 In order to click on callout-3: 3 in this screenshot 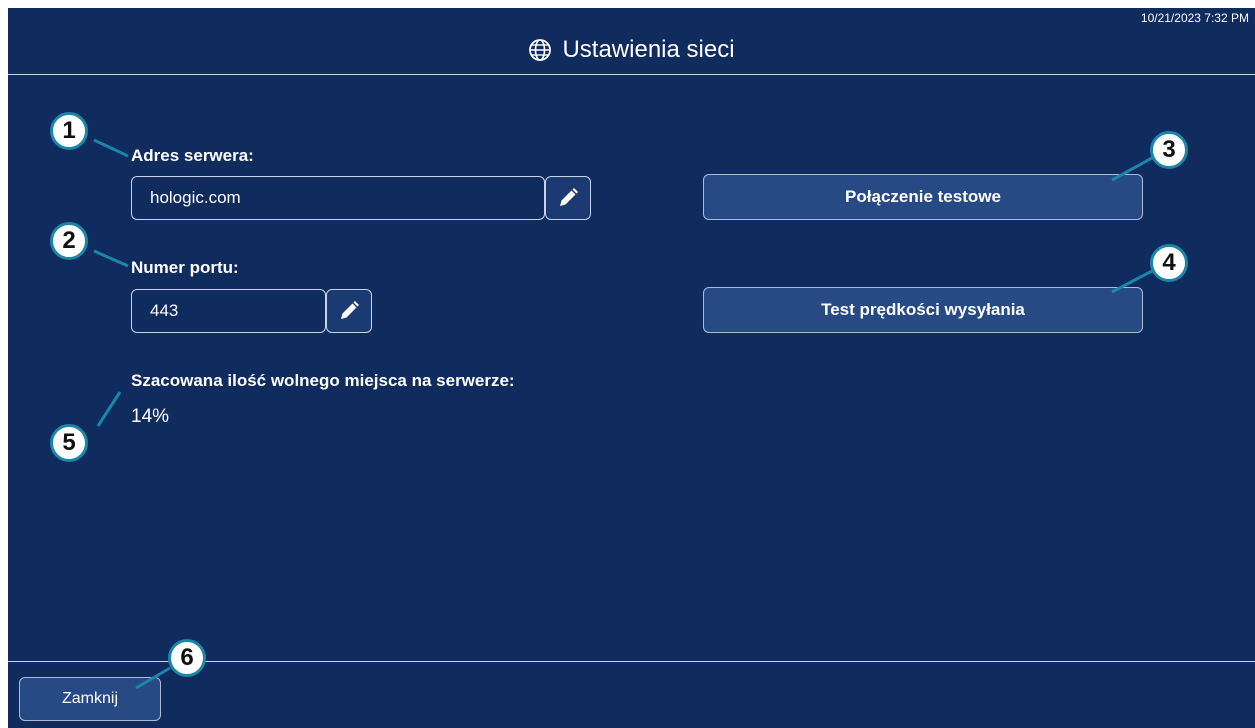, I will do `click(1169, 150)`.